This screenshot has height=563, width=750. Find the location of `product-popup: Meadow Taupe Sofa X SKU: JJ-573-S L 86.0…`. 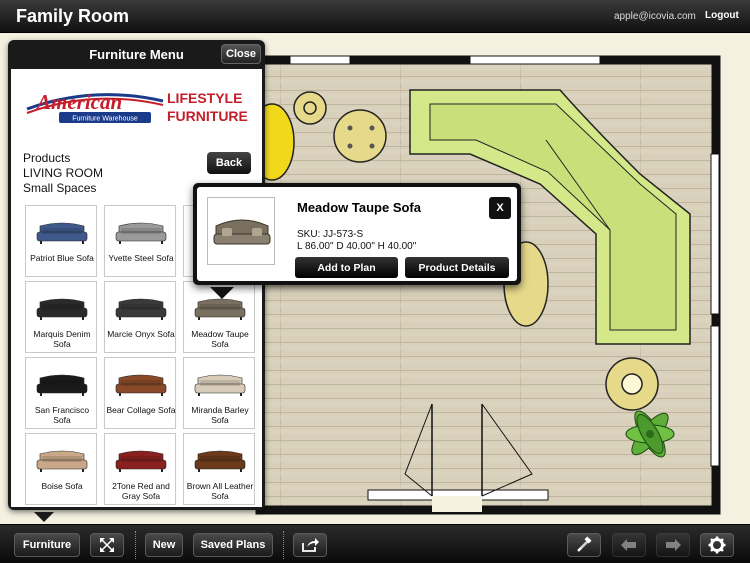

product-popup: Meadow Taupe Sofa X SKU: JJ-573-S L 86.0… is located at coordinates (357, 234).